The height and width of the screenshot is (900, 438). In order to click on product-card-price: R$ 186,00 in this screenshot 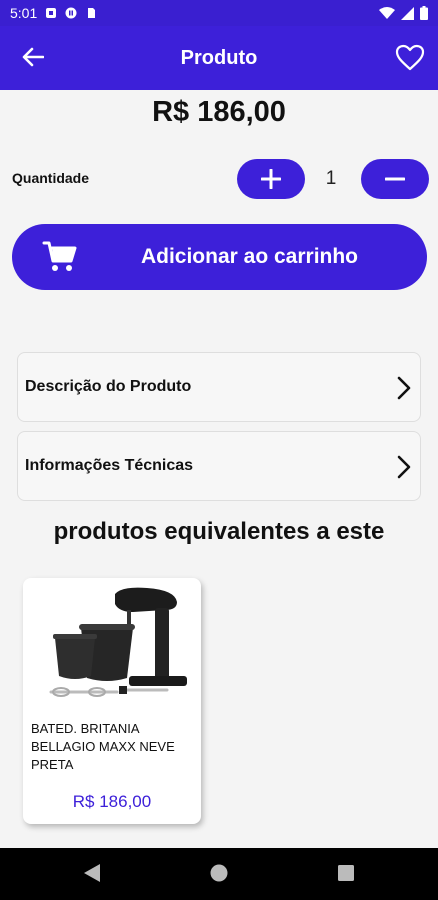, I will do `click(112, 801)`.